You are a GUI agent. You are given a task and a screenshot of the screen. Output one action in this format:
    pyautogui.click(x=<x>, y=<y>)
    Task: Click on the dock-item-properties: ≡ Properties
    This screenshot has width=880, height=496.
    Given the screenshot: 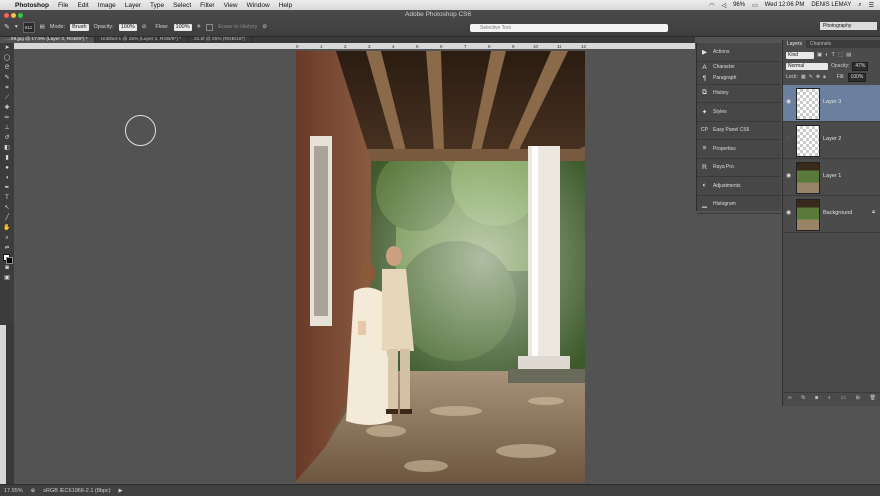 What is the action you would take?
    pyautogui.click(x=739, y=149)
    